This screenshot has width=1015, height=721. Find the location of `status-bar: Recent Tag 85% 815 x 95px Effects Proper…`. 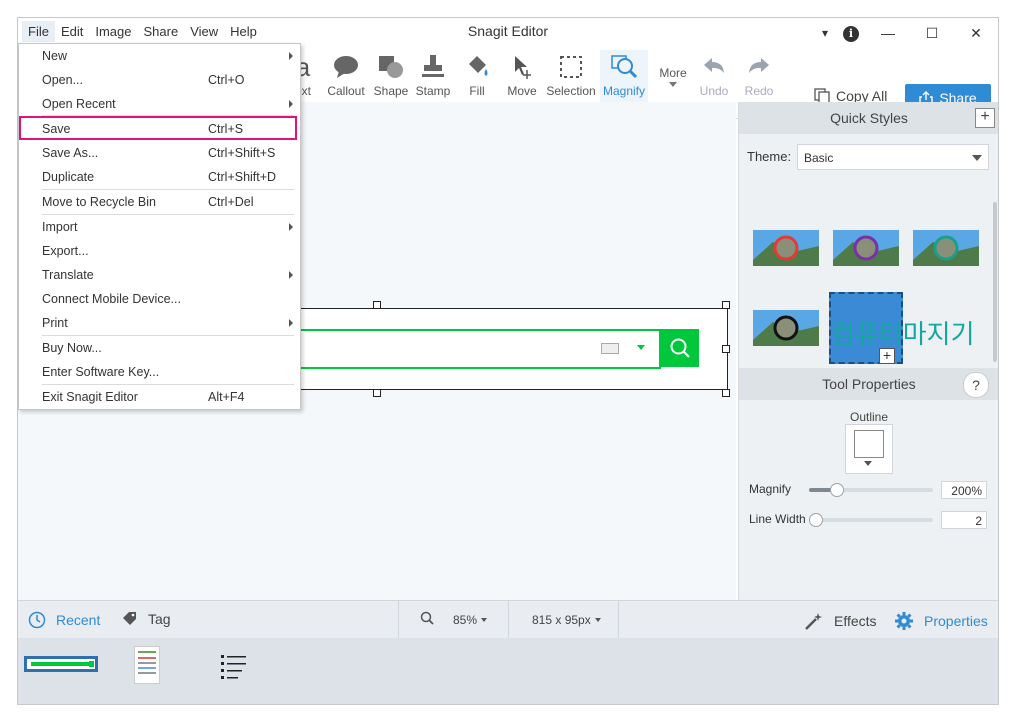

status-bar: Recent Tag 85% 815 x 95px Effects Proper… is located at coordinates (508, 619).